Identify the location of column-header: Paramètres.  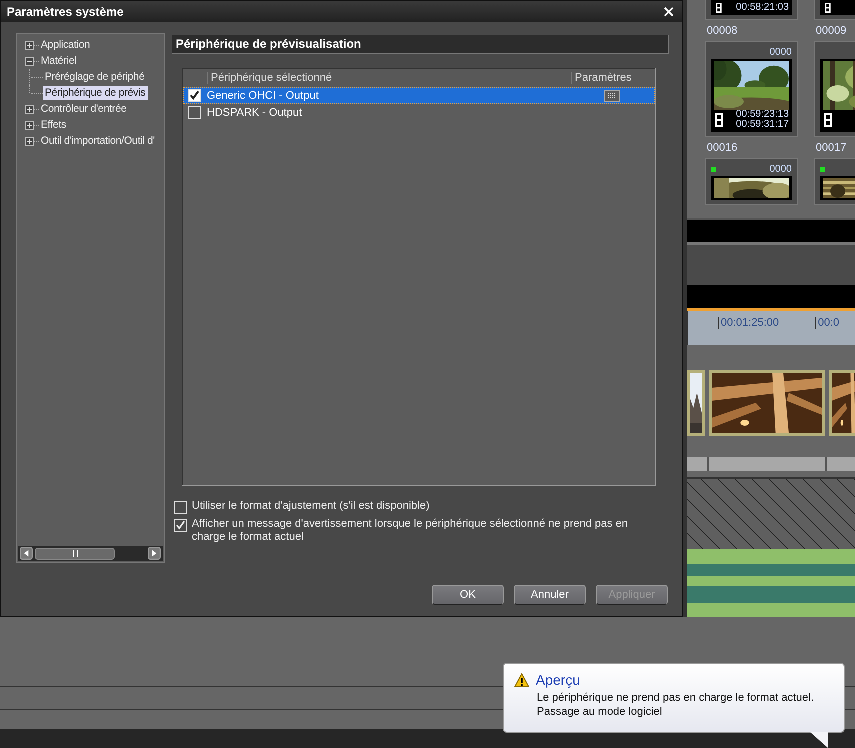
(613, 78).